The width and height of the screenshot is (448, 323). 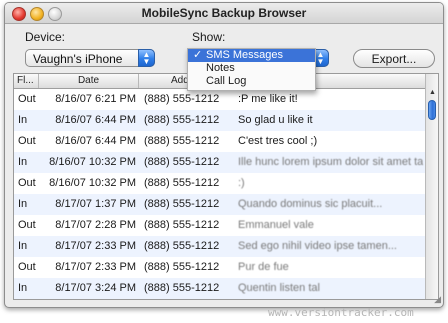 I want to click on checkmark-icon: ✓, so click(x=198, y=55).